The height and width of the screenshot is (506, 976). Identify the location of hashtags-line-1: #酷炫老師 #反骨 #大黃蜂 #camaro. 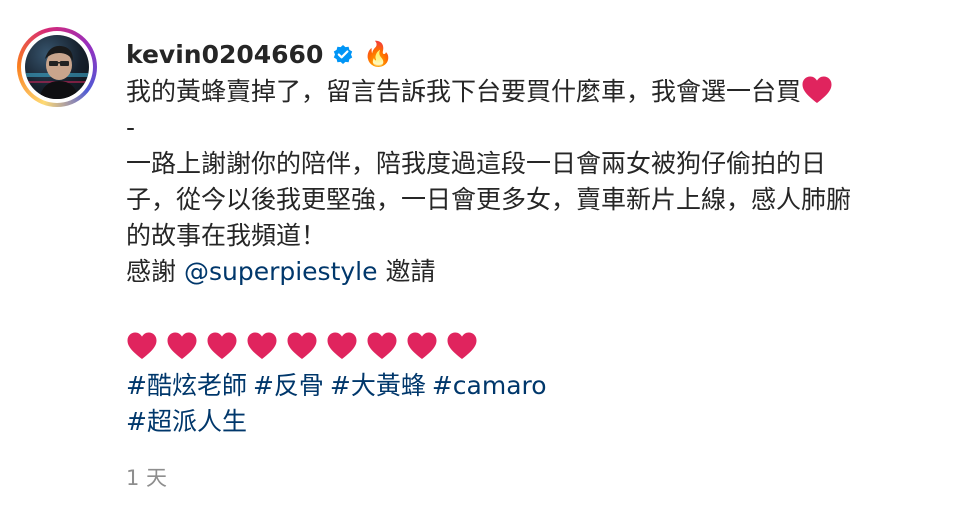
(541, 386).